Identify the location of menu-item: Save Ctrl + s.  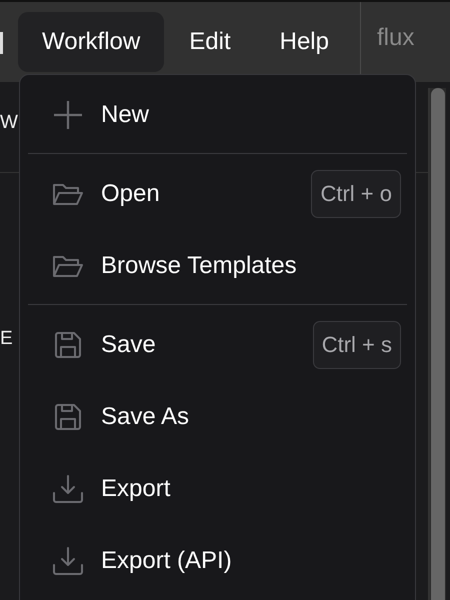
(217, 345).